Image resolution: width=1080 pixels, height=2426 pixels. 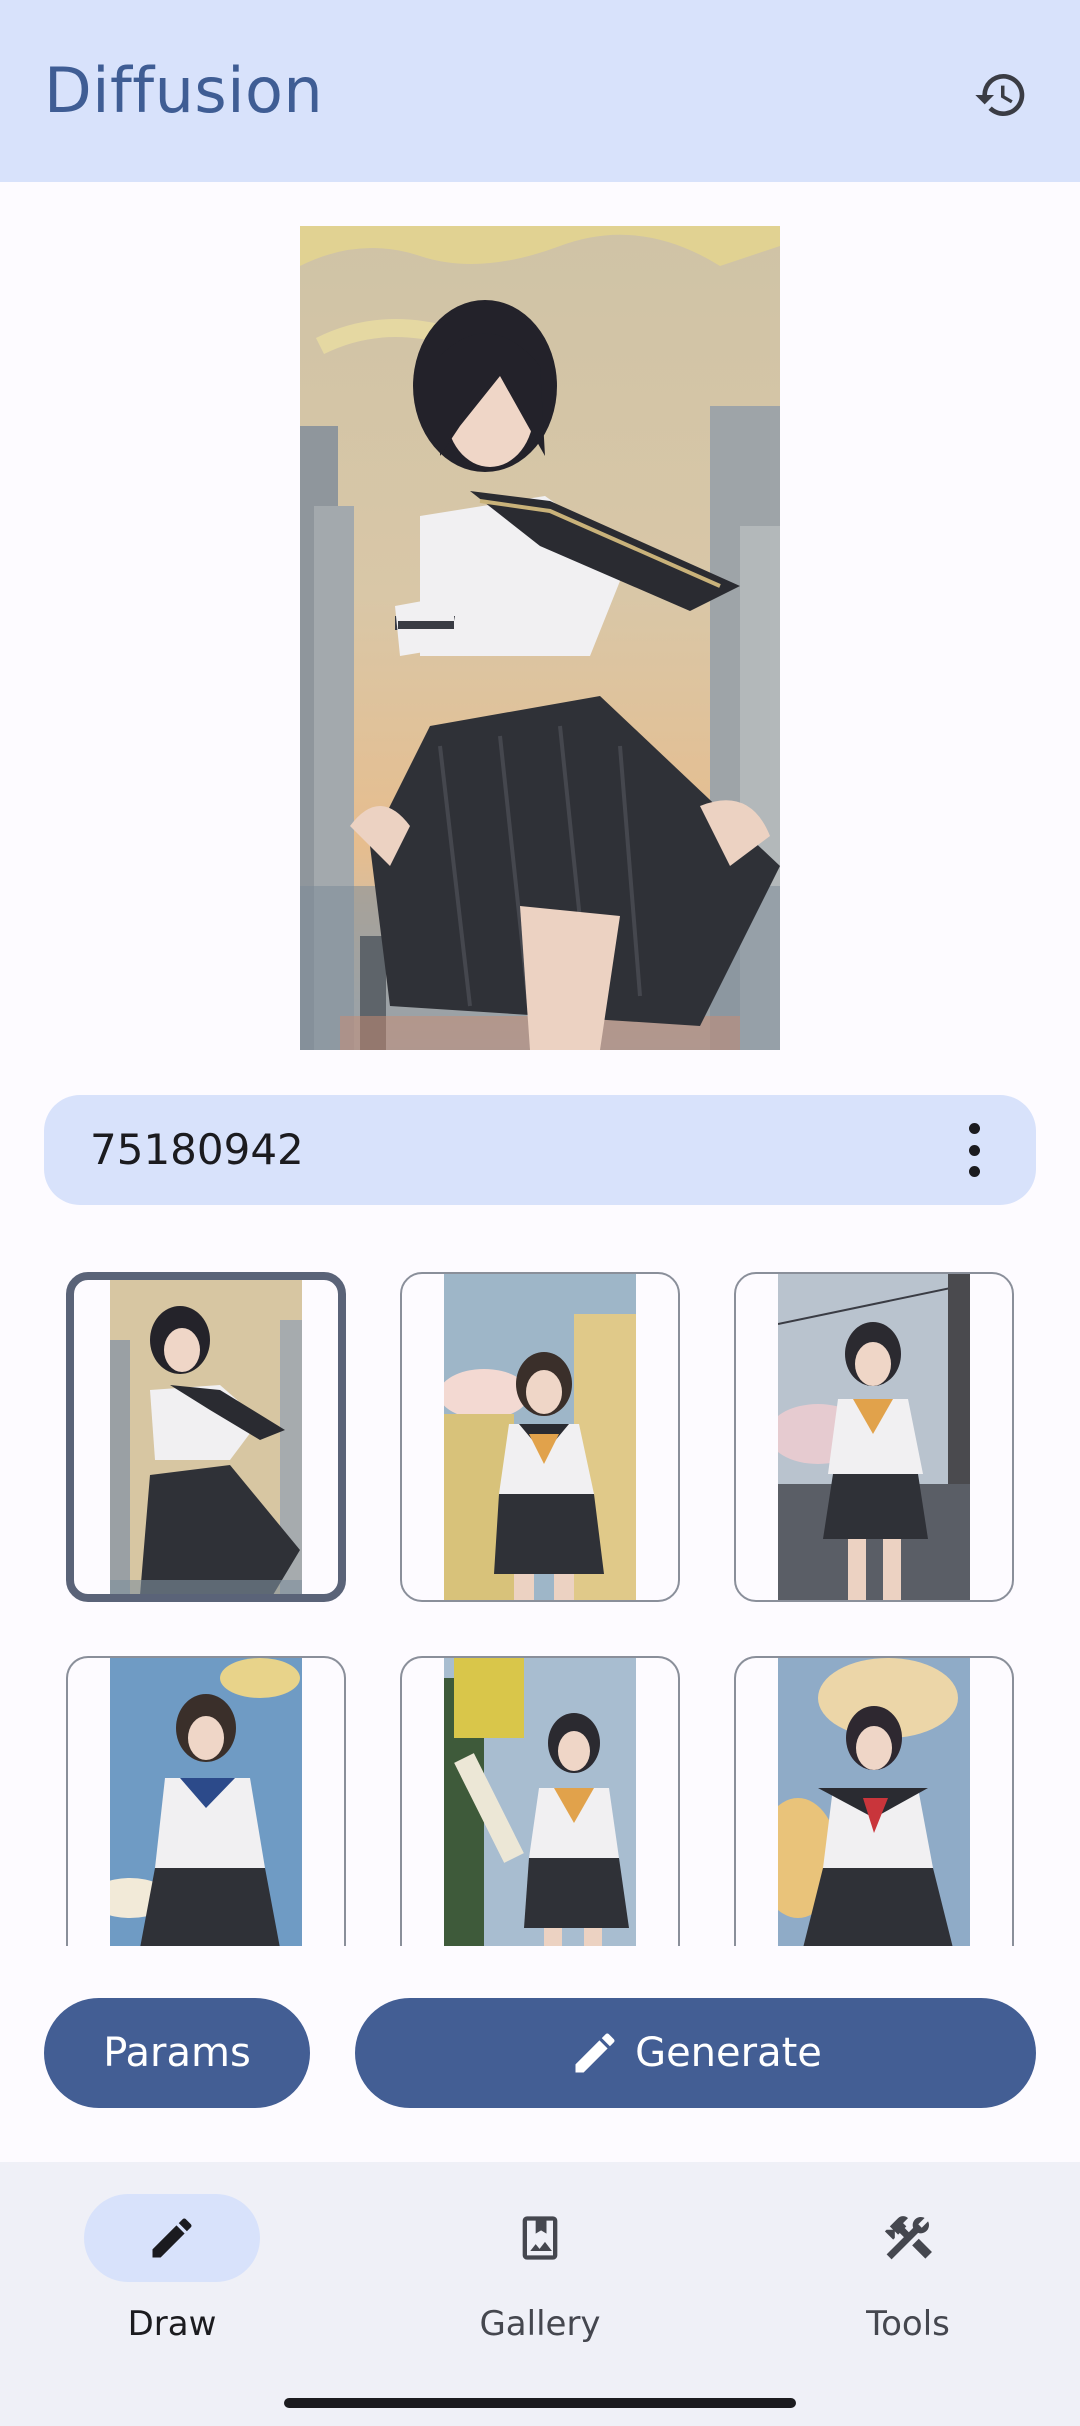 I want to click on nav-item-gallery: Gallery, so click(x=540, y=2274).